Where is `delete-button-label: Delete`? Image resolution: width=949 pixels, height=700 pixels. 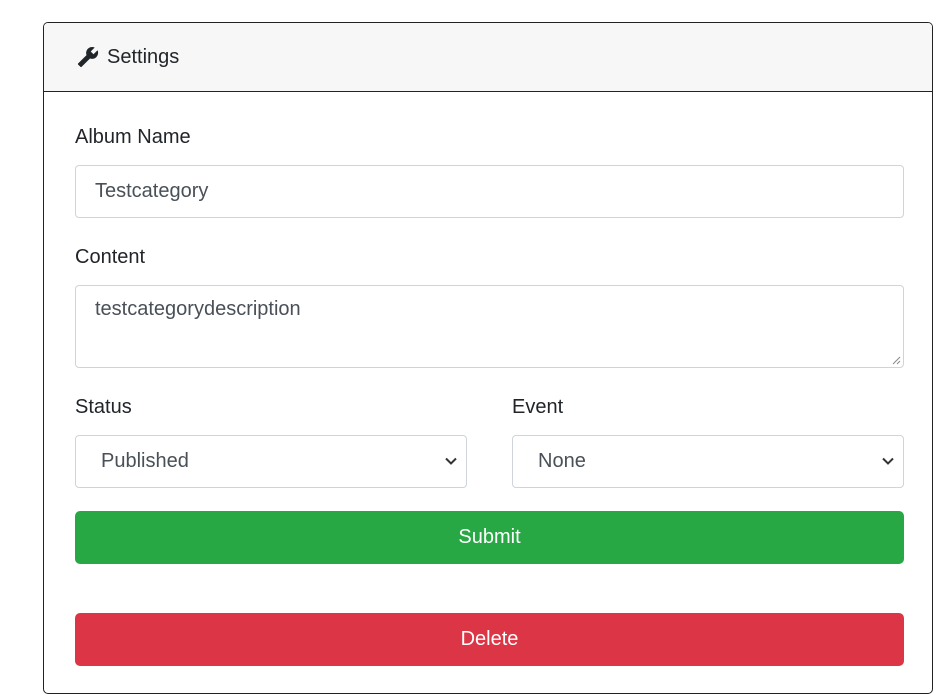
delete-button-label: Delete is located at coordinates (489, 639).